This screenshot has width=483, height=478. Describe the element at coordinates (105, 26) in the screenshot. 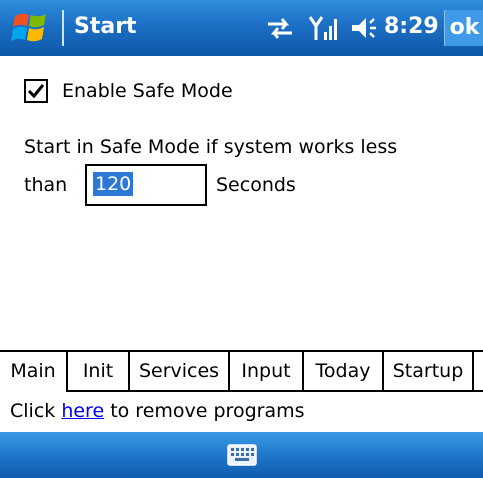

I see `window-title: Start` at that location.